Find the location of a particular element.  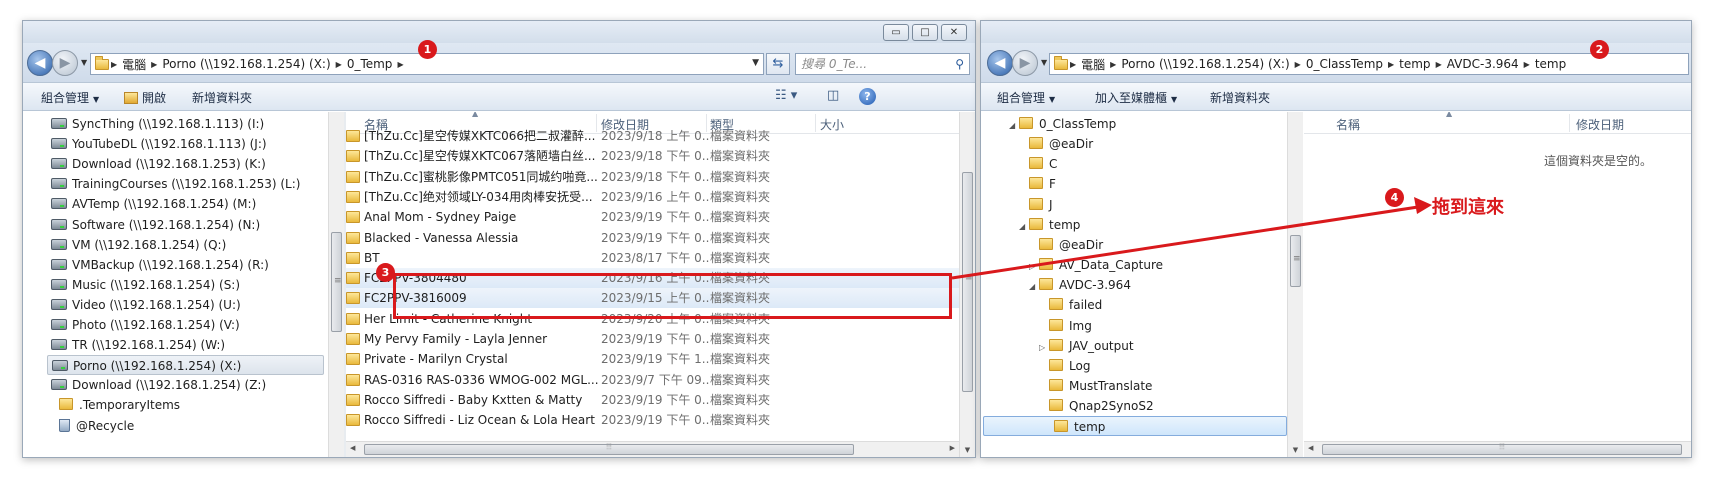

minimize-button: ▭ is located at coordinates (896, 32).